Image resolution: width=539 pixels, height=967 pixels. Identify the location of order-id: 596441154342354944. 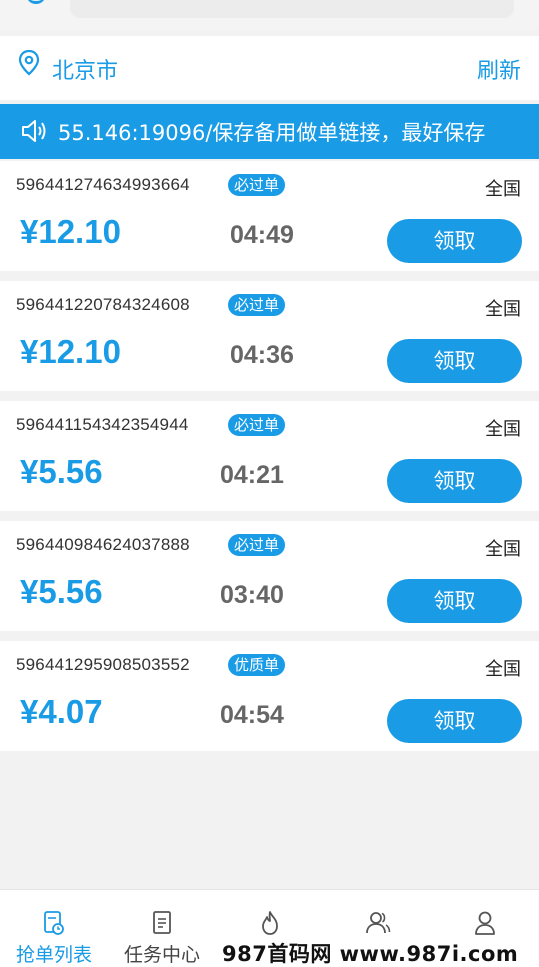
(102, 424).